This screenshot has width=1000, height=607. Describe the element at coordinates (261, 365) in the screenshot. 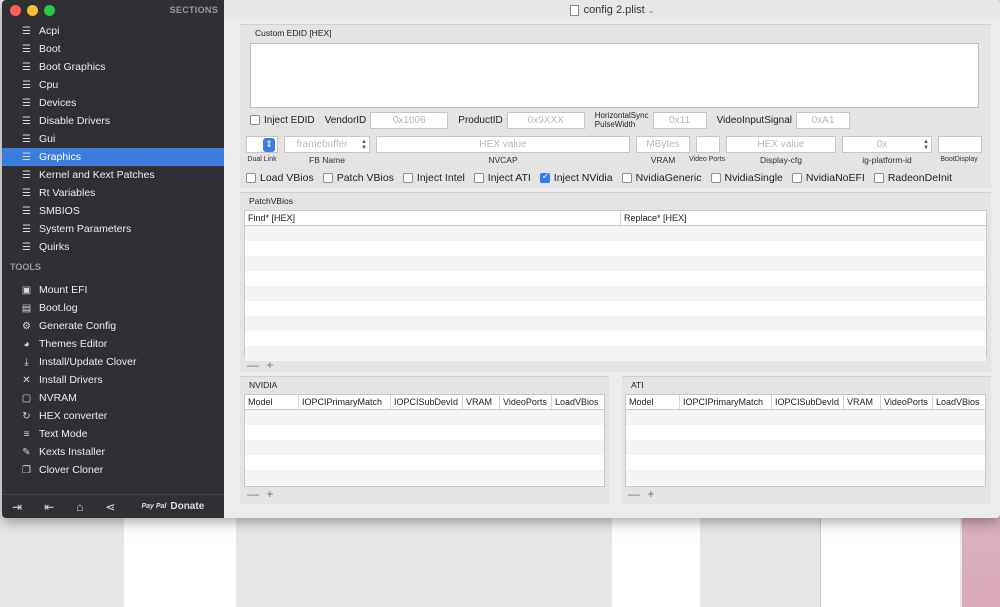

I see `patchvbios-add-remove: — +` at that location.